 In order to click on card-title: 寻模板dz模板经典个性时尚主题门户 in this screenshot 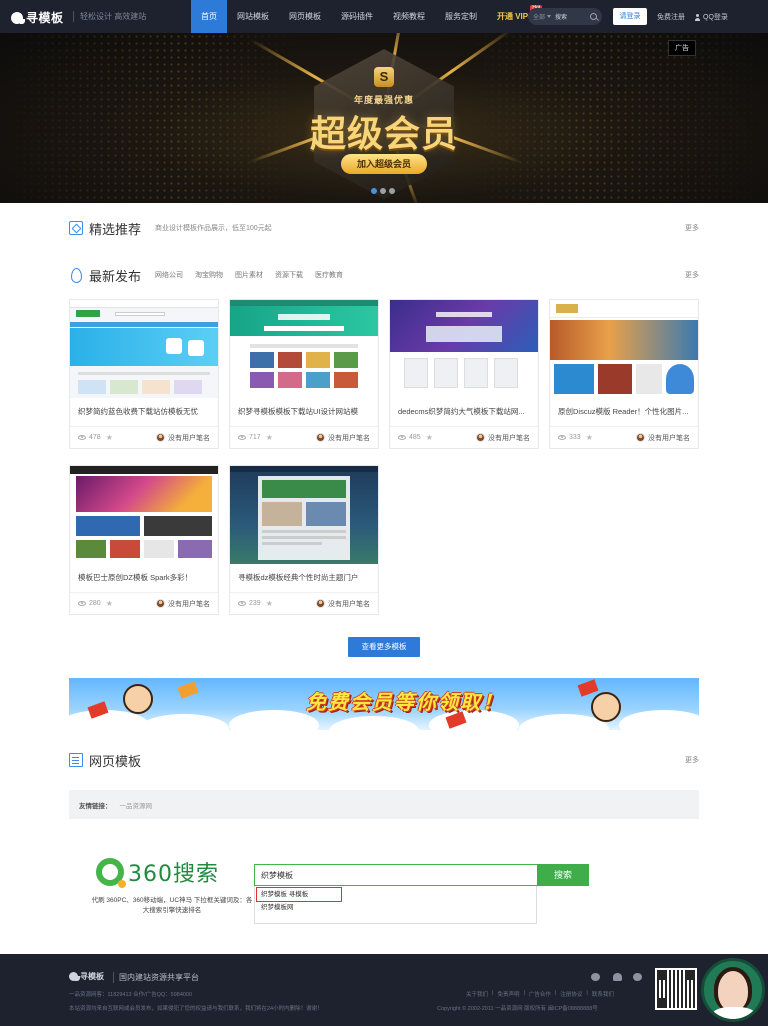, I will do `click(305, 577)`.